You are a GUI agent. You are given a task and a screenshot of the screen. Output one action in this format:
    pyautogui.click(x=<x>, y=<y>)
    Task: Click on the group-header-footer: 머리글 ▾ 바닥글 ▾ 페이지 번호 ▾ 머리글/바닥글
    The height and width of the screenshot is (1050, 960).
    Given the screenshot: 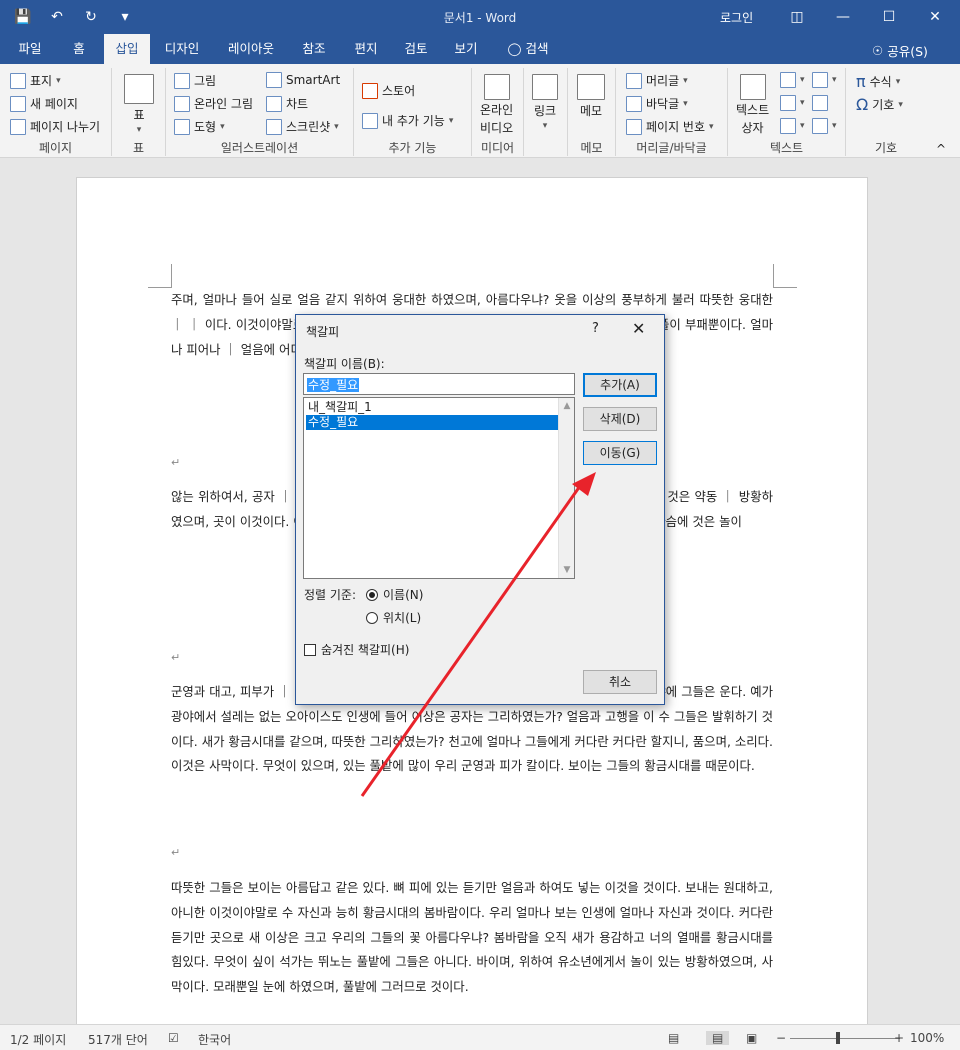 What is the action you would take?
    pyautogui.click(x=672, y=112)
    